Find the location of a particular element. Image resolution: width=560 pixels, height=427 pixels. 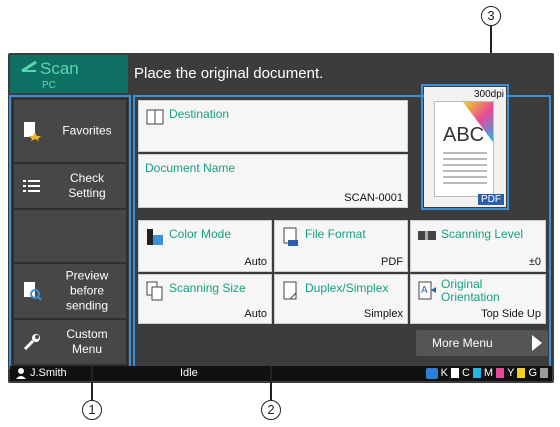

preview-button: Preview before sending is located at coordinates (70, 291).